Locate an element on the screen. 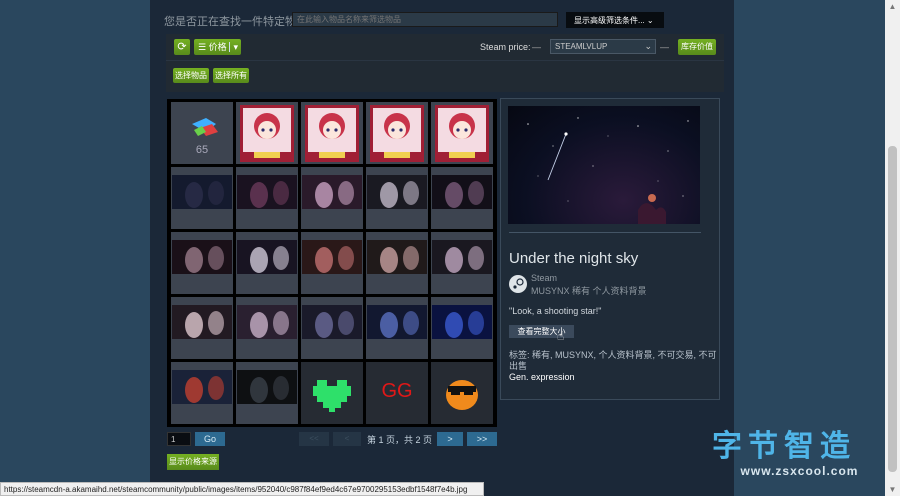 This screenshot has width=900, height=496. caret-down-icon: ▾ is located at coordinates (235, 47).